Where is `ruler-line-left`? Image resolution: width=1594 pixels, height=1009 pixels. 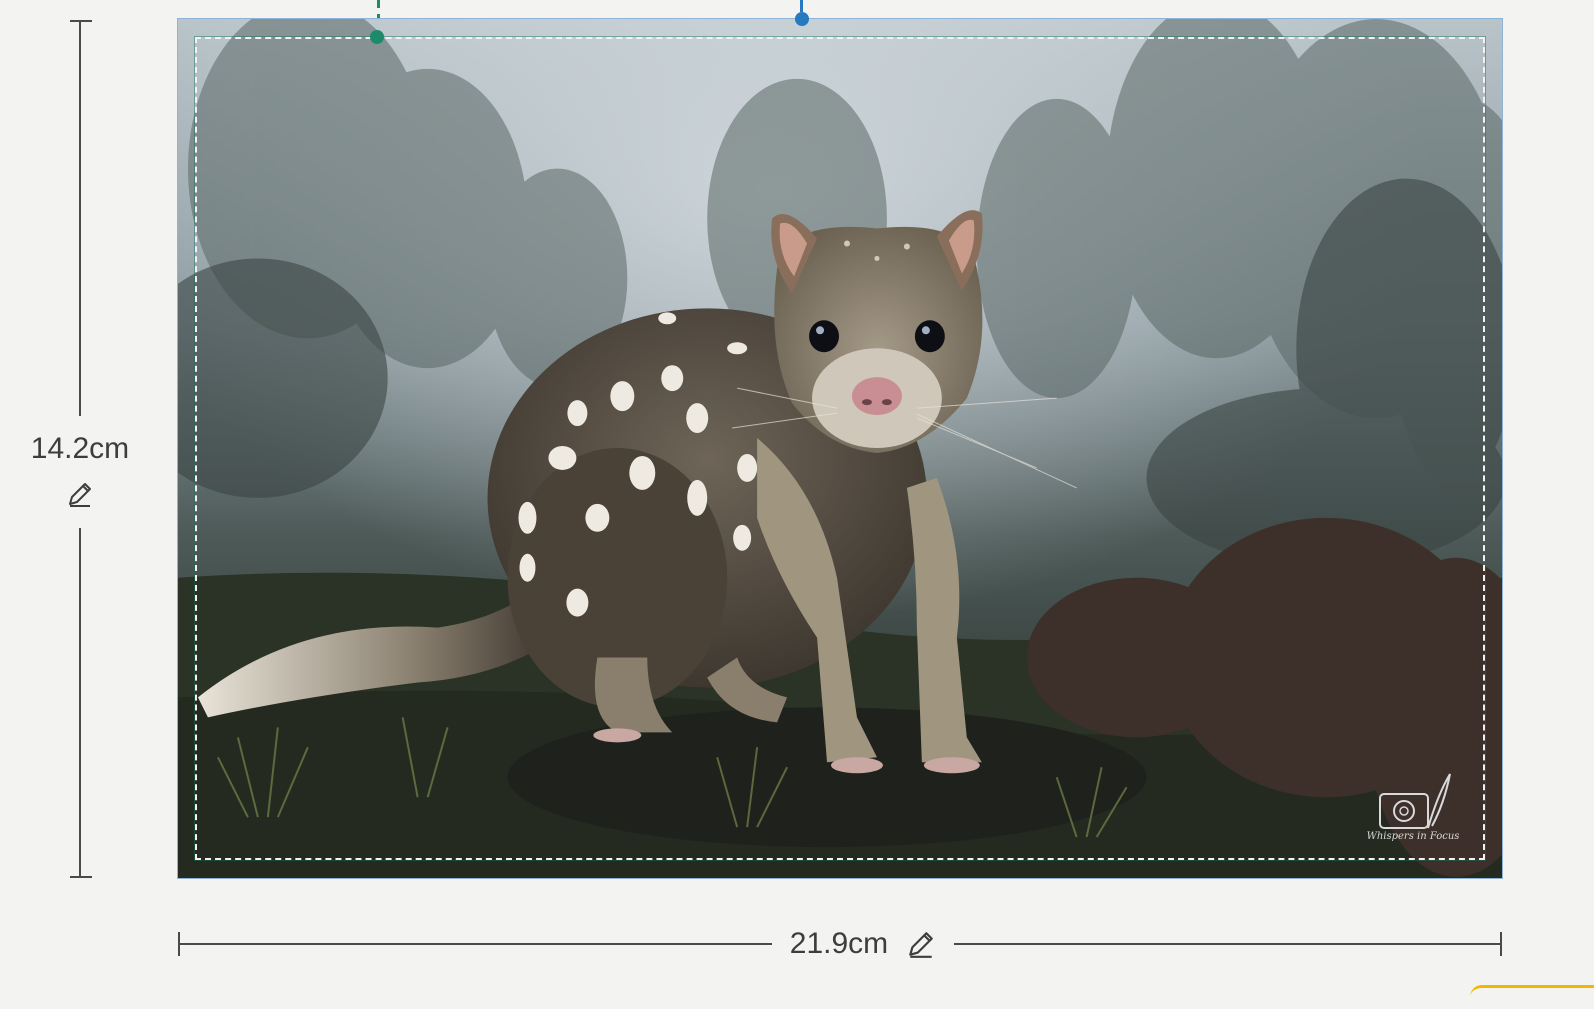
ruler-line-left is located at coordinates (475, 944).